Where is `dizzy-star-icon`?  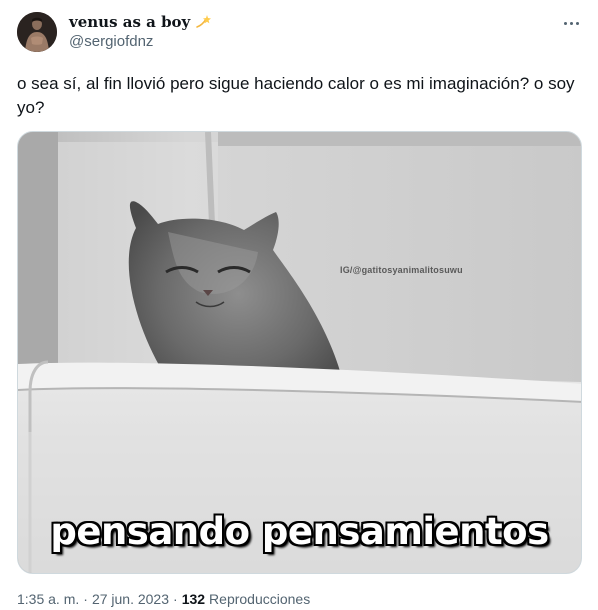
dizzy-star-icon is located at coordinates (203, 22).